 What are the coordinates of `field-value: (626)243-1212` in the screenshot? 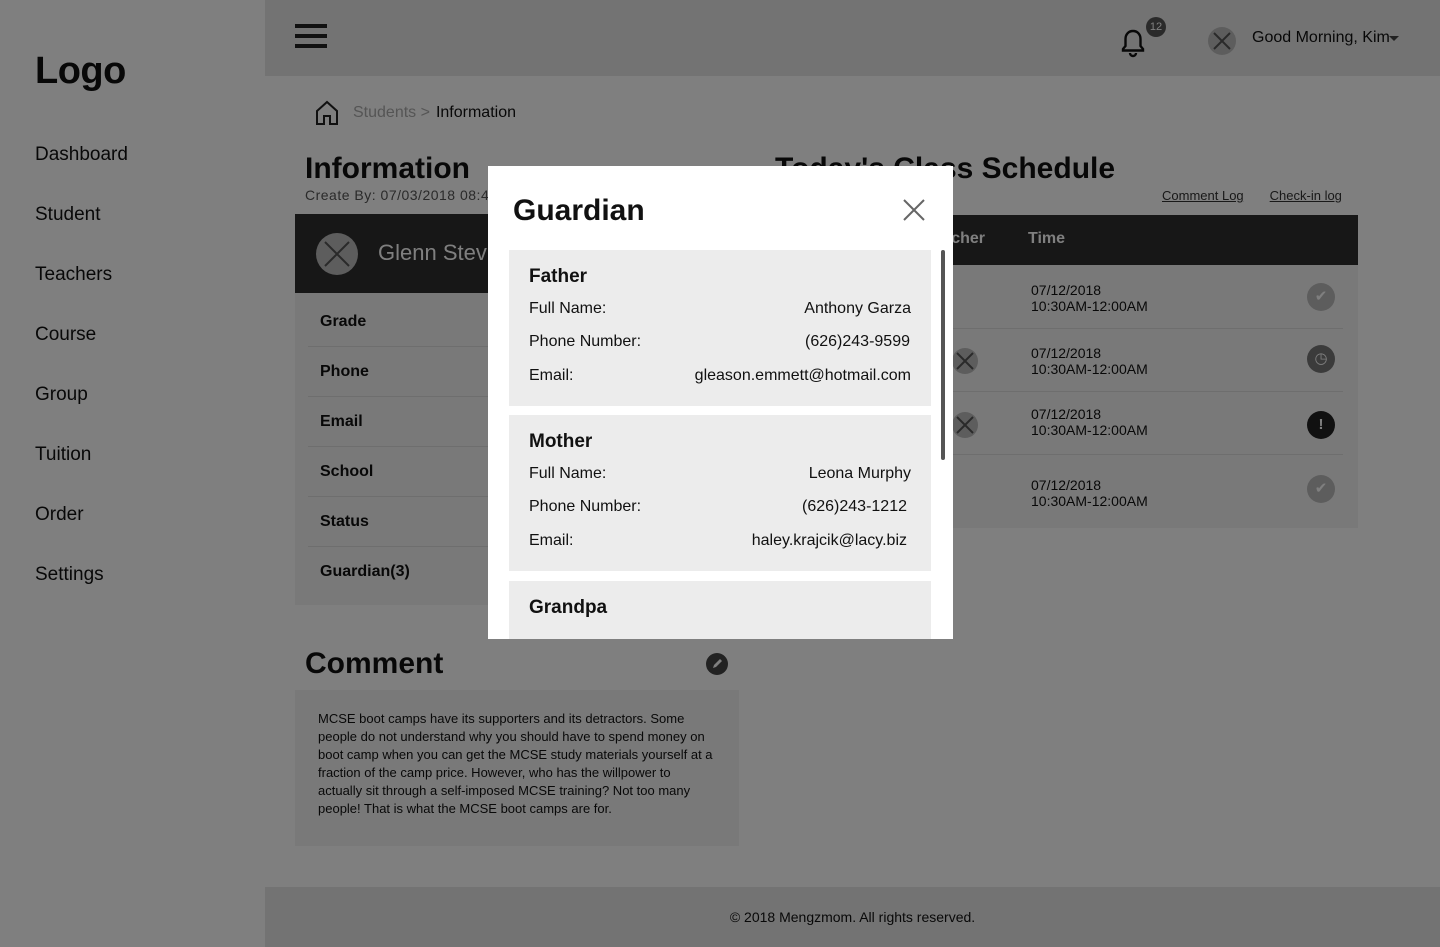 It's located at (854, 506).